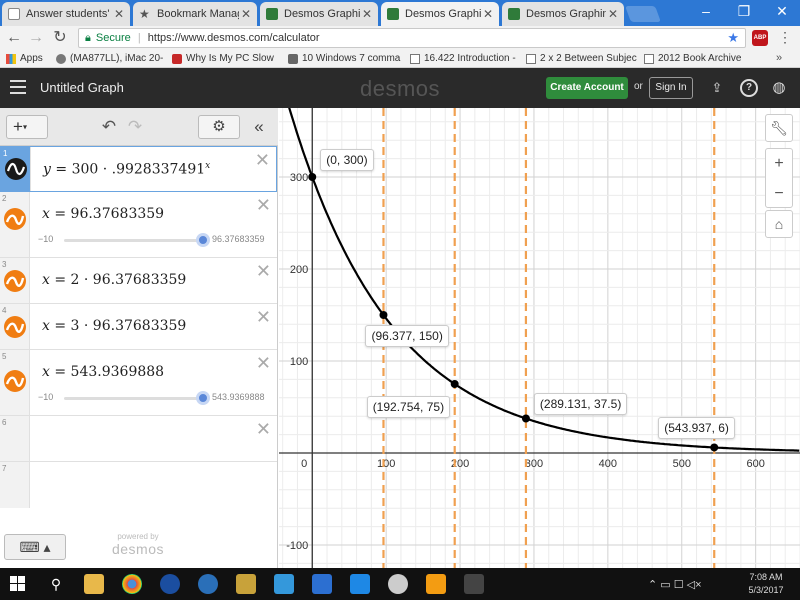 The height and width of the screenshot is (600, 800). What do you see at coordinates (466, 59) in the screenshot?
I see `bookmark-16422: 16.422 Introduction -` at bounding box center [466, 59].